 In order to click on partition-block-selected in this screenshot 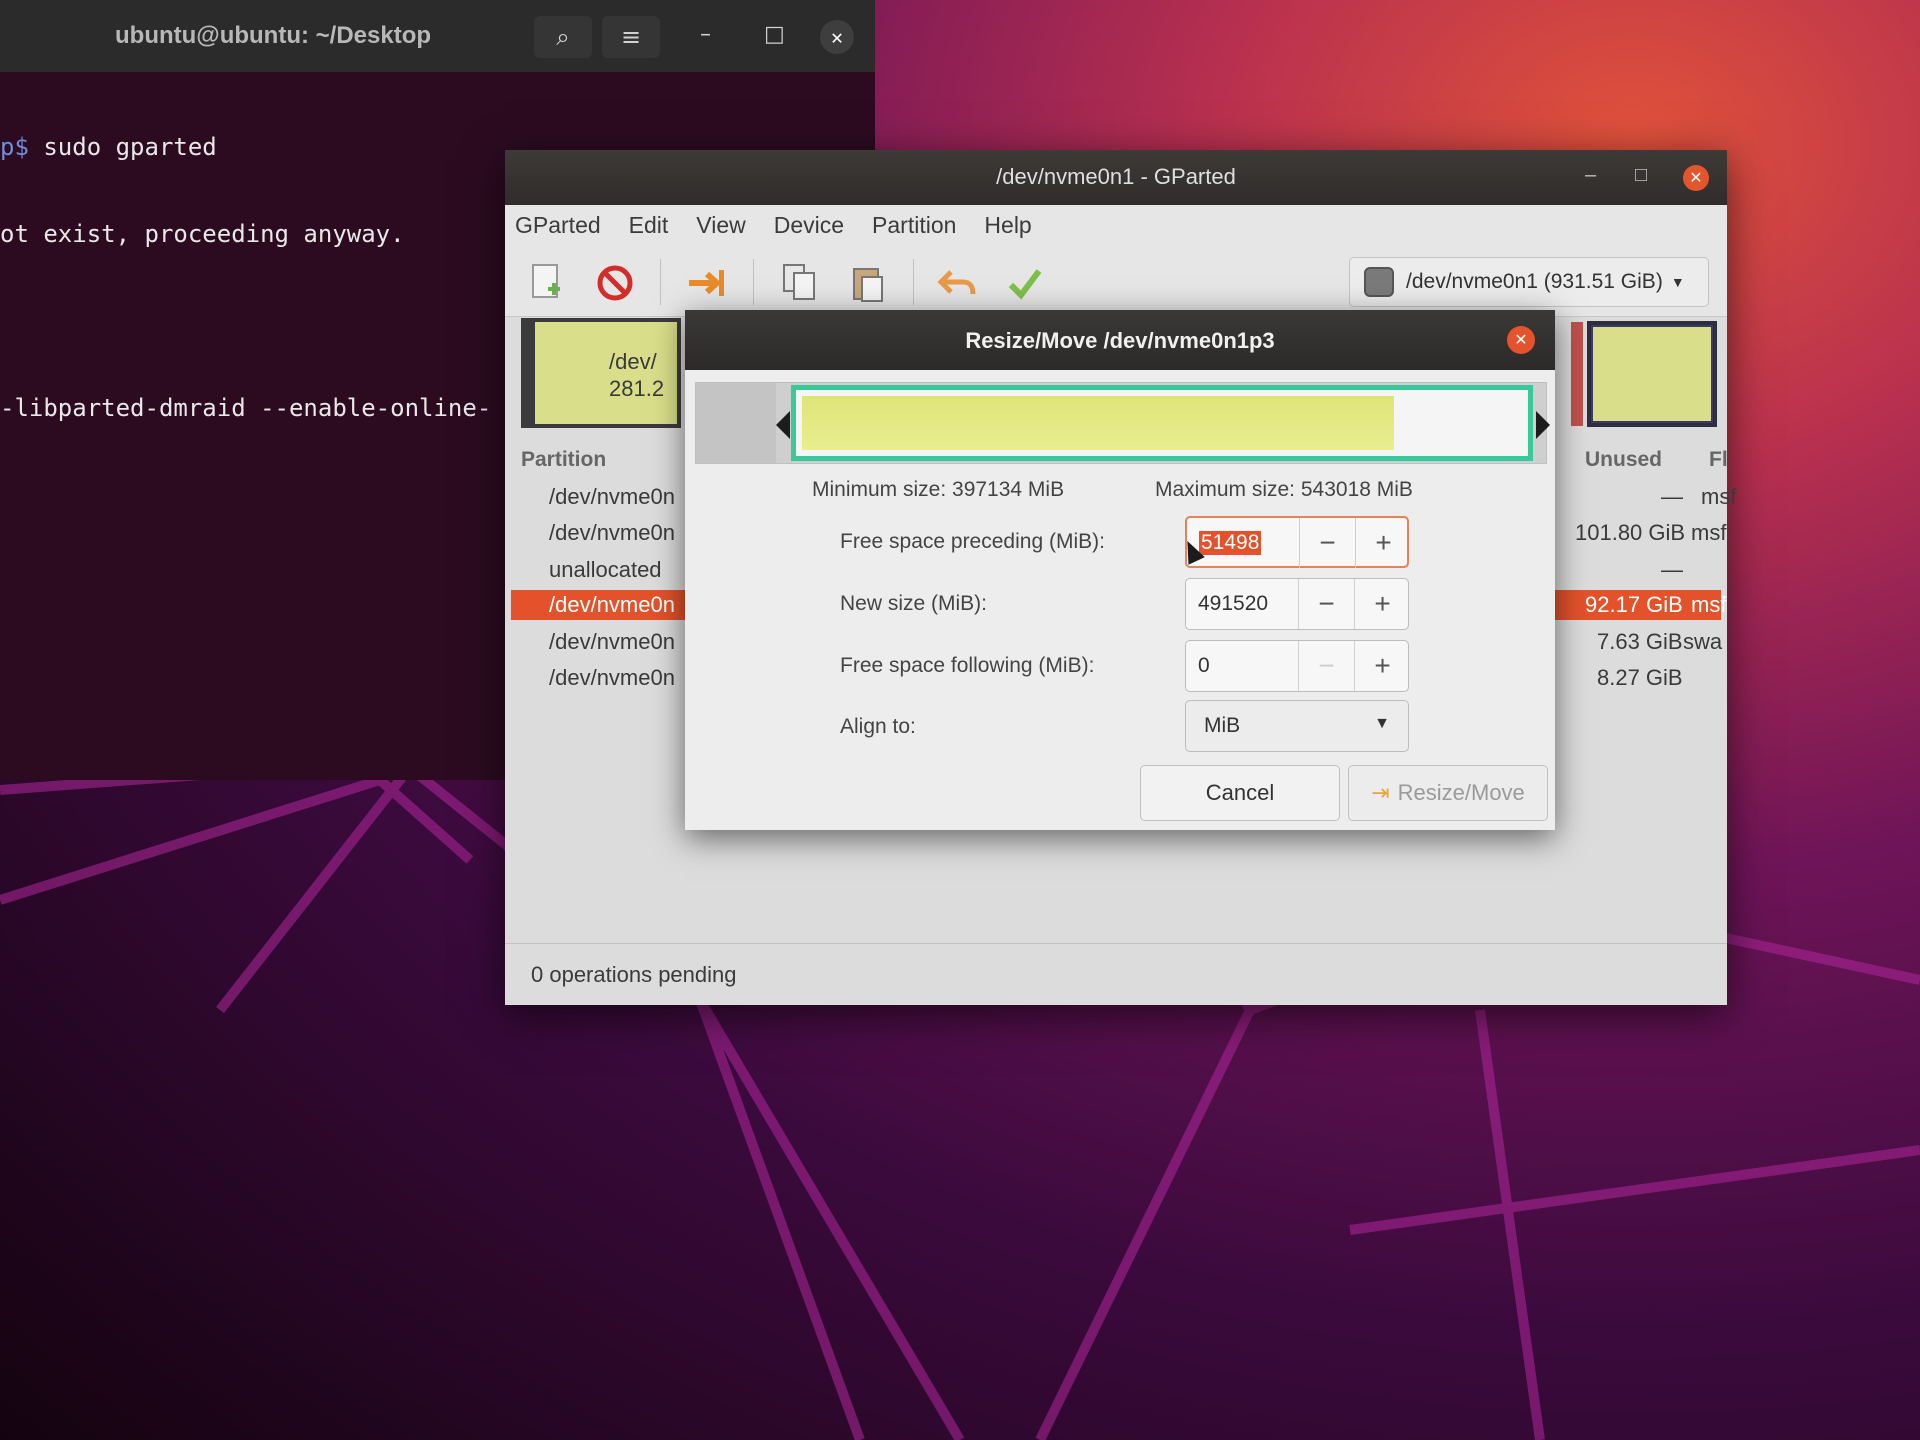, I will do `click(1577, 374)`.